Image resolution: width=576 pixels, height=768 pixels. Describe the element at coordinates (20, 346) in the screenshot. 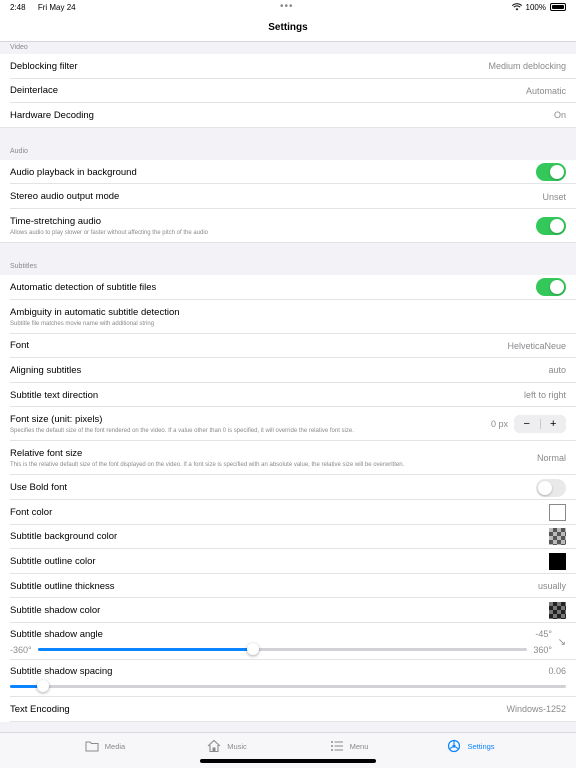

I see `row-label: Font` at that location.